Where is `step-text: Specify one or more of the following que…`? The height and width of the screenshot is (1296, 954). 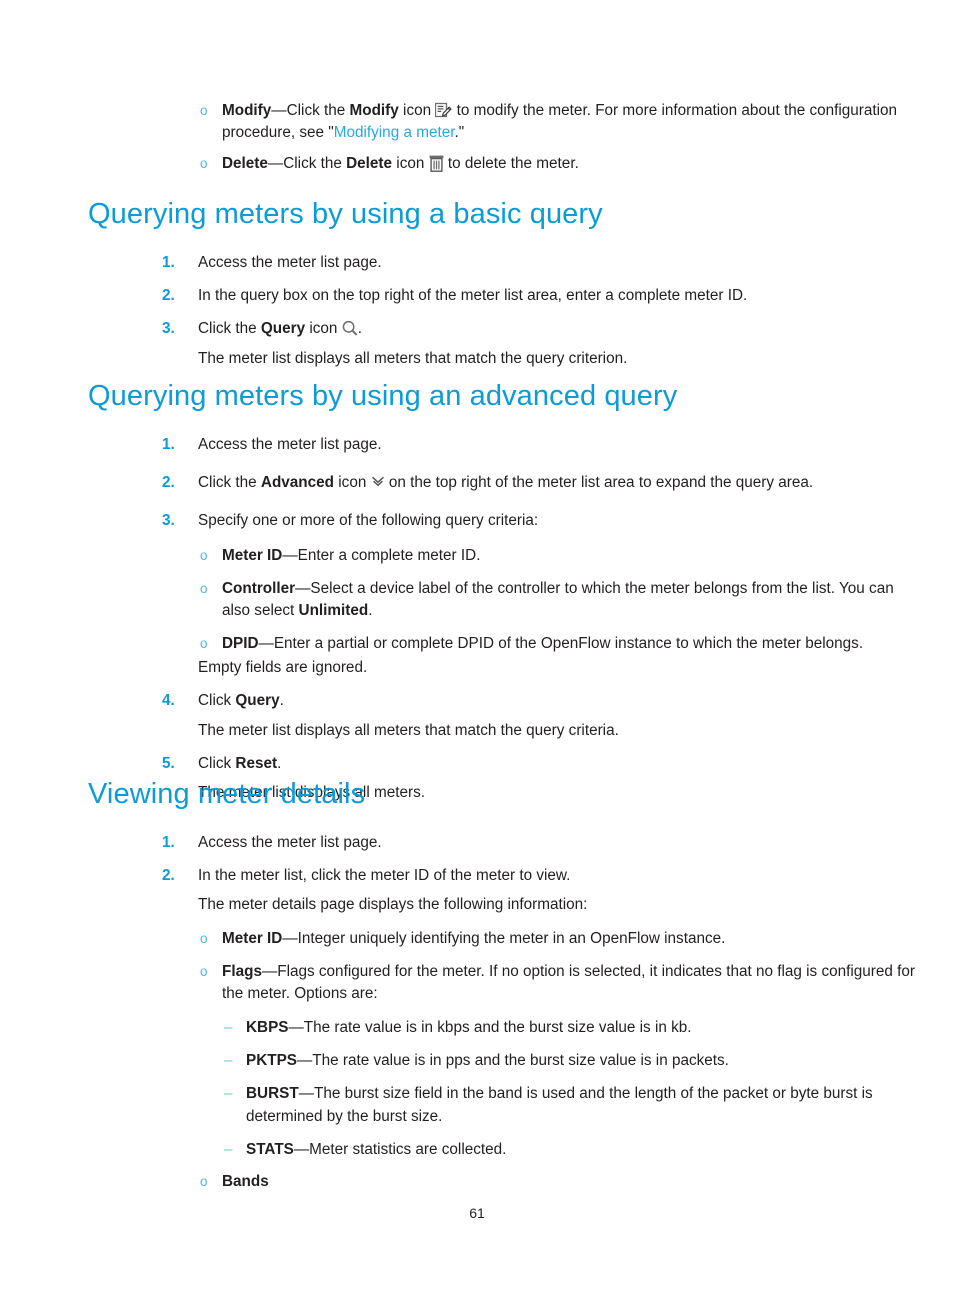
step-text: Specify one or more of the following que… is located at coordinates (368, 521).